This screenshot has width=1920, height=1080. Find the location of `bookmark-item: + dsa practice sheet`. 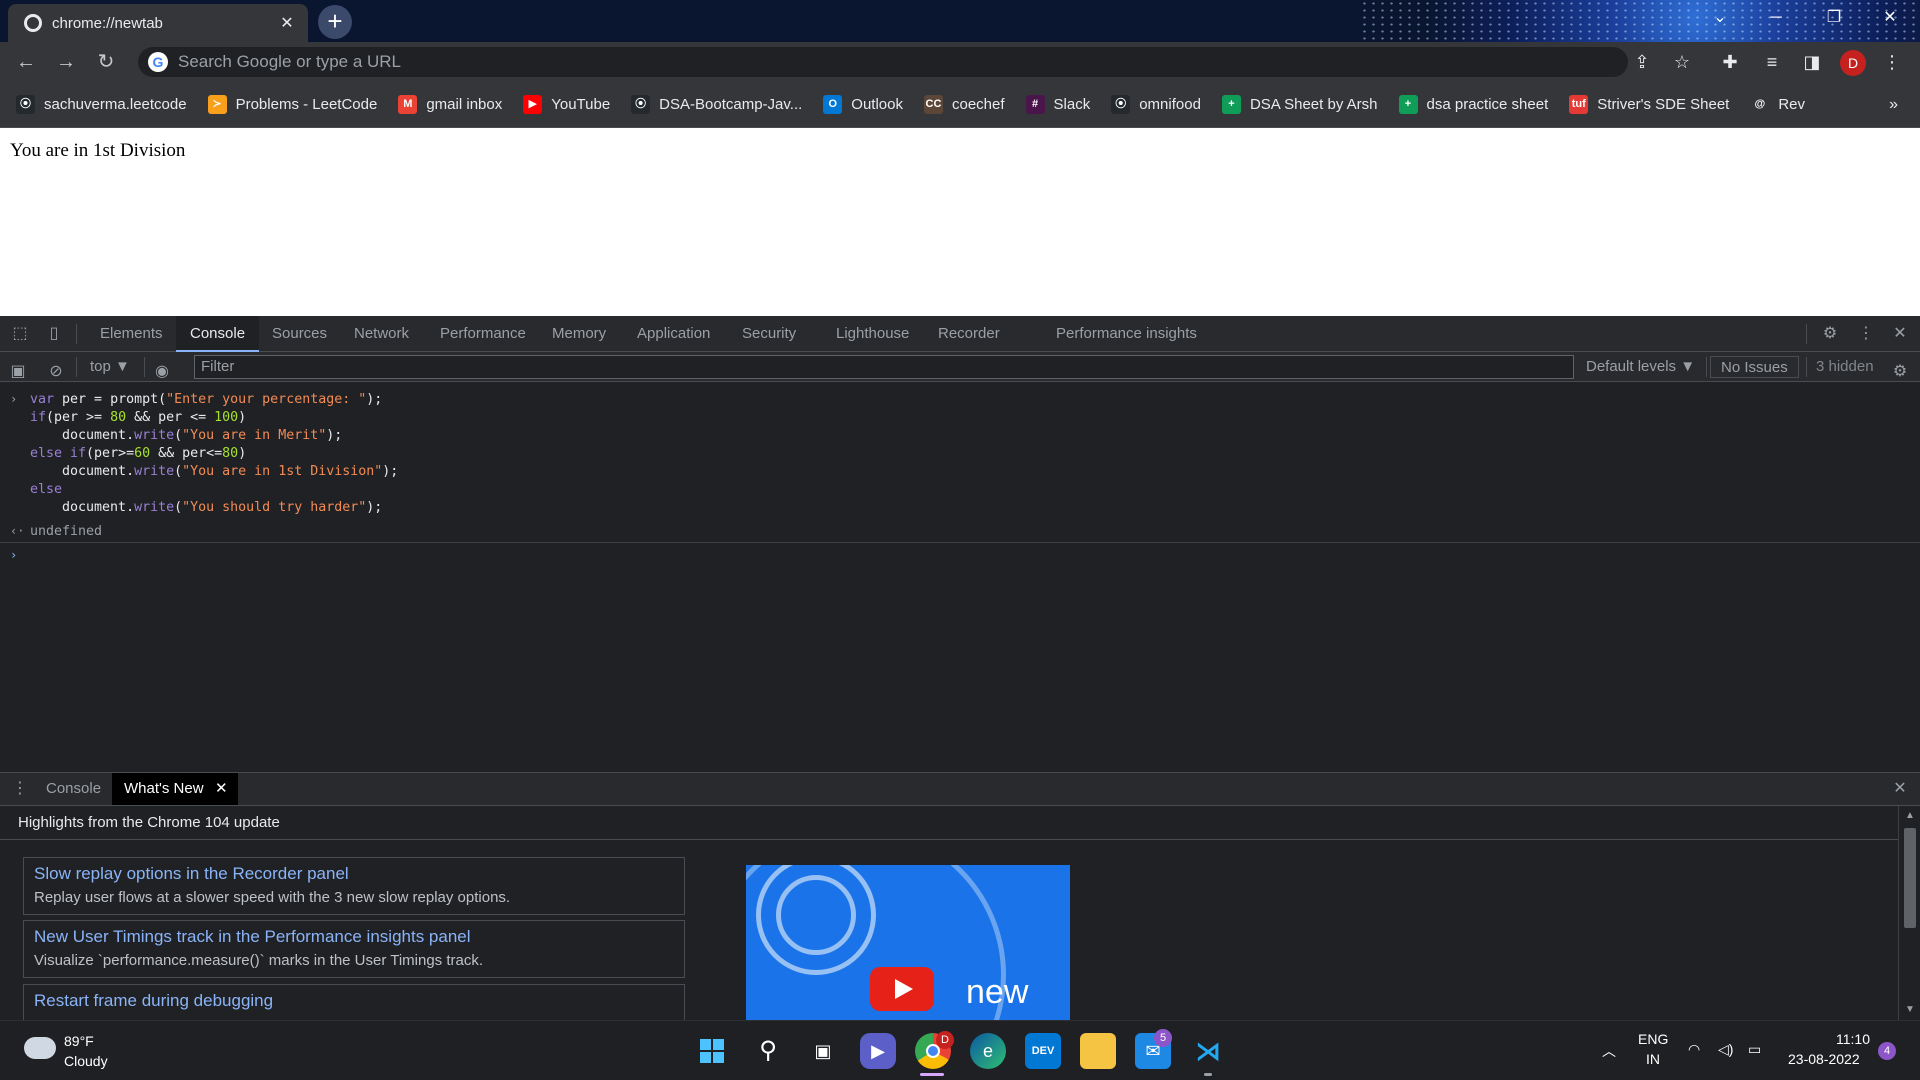

bookmark-item: + dsa practice sheet is located at coordinates (1473, 104).